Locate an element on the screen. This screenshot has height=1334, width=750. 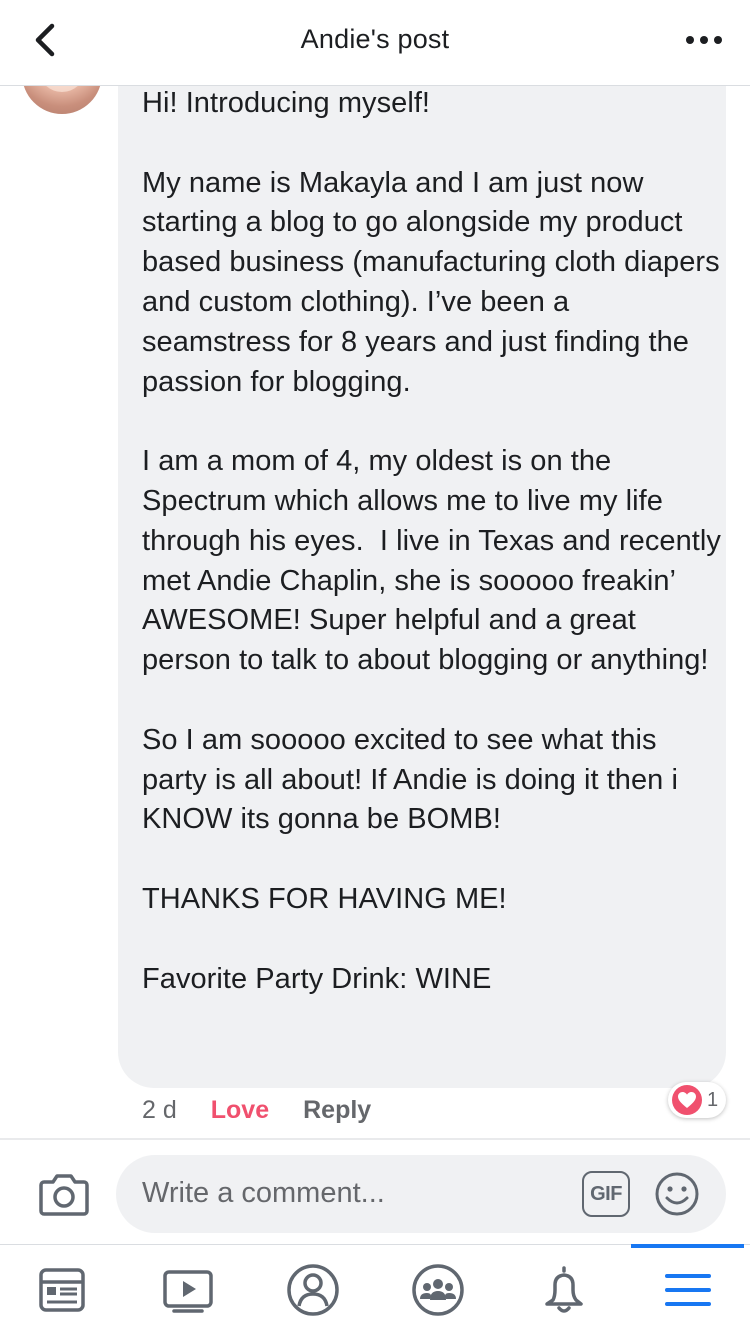
gif-button: GIF is located at coordinates (606, 1194).